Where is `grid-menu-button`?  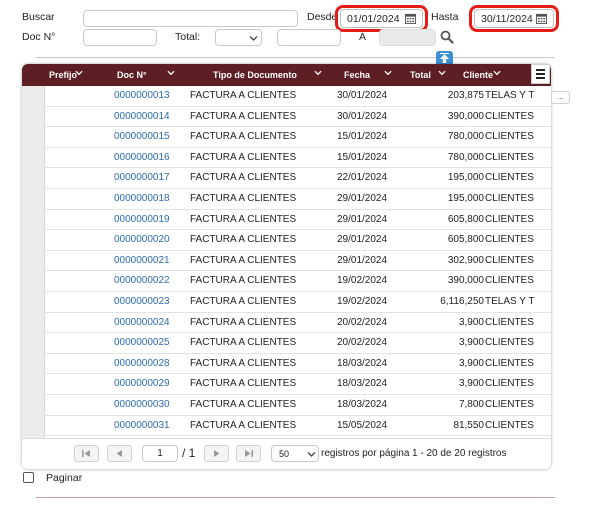 grid-menu-button is located at coordinates (540, 74).